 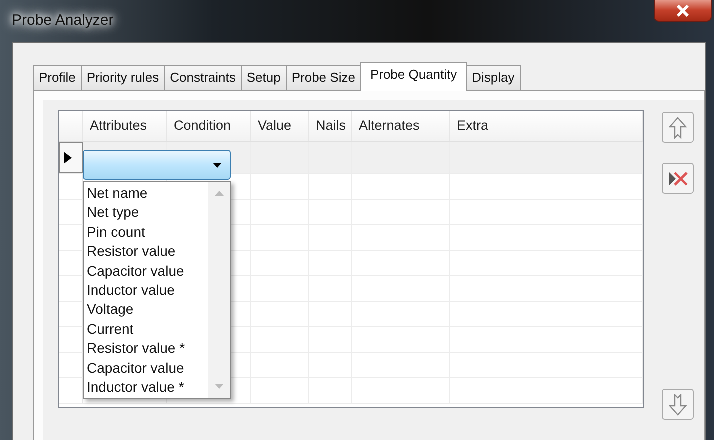 What do you see at coordinates (401, 126) in the screenshot?
I see `column-header: Alternates` at bounding box center [401, 126].